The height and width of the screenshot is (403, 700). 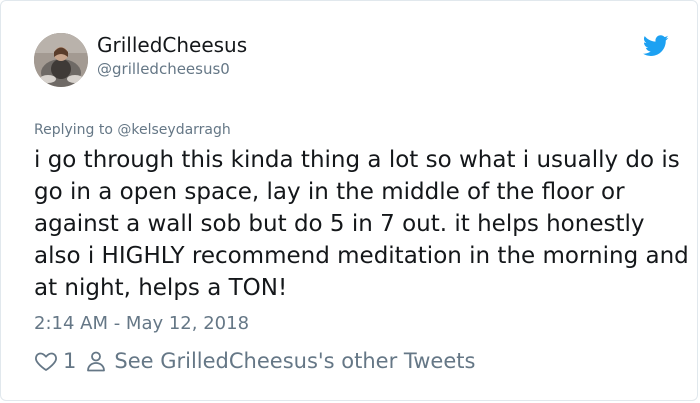 I want to click on like-count: 1, so click(x=70, y=361).